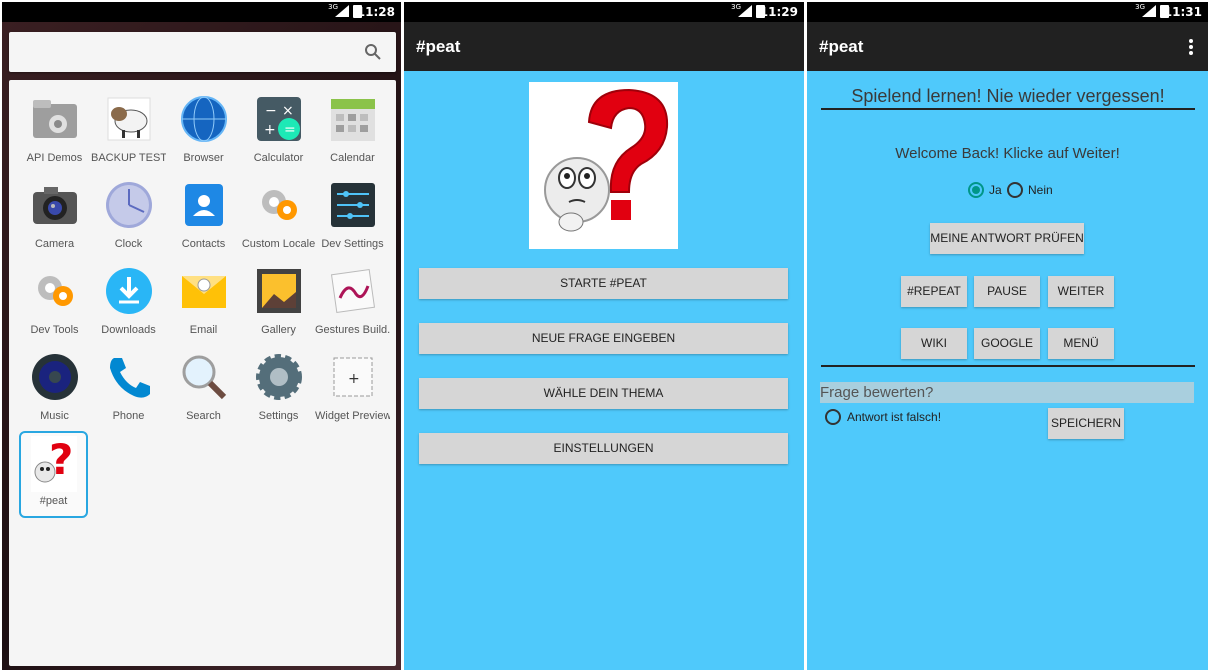 The image size is (1211, 672). I want to click on google-button: GOOGLE, so click(1007, 343).